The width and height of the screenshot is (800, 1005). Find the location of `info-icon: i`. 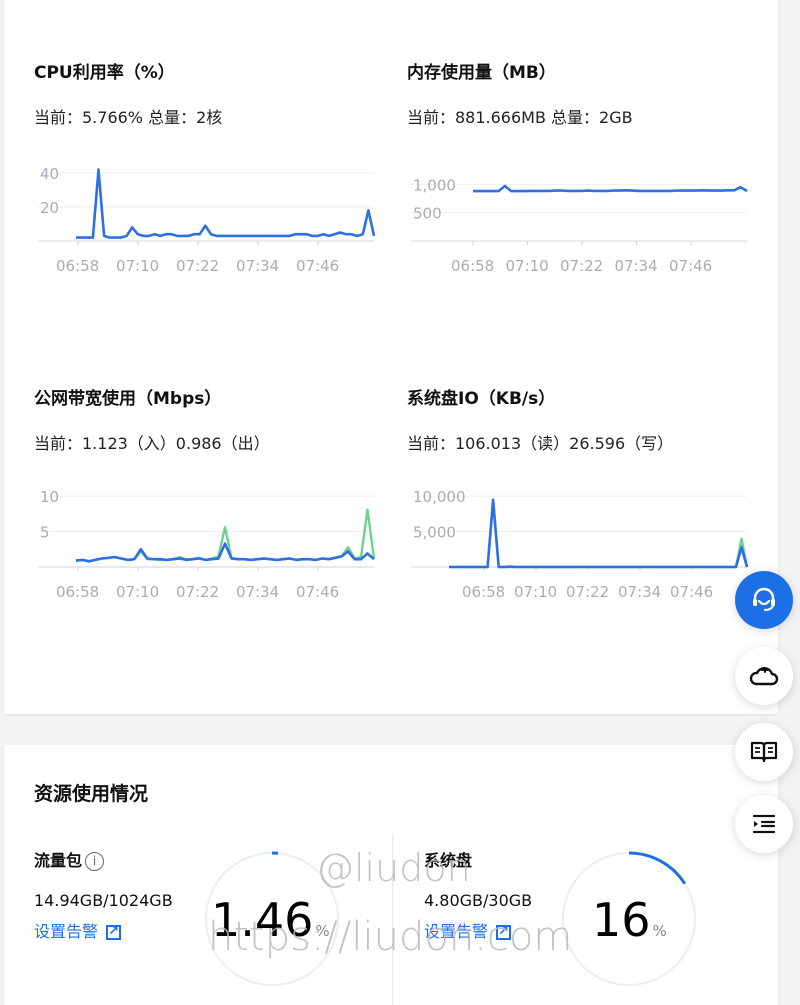

info-icon: i is located at coordinates (94, 861).